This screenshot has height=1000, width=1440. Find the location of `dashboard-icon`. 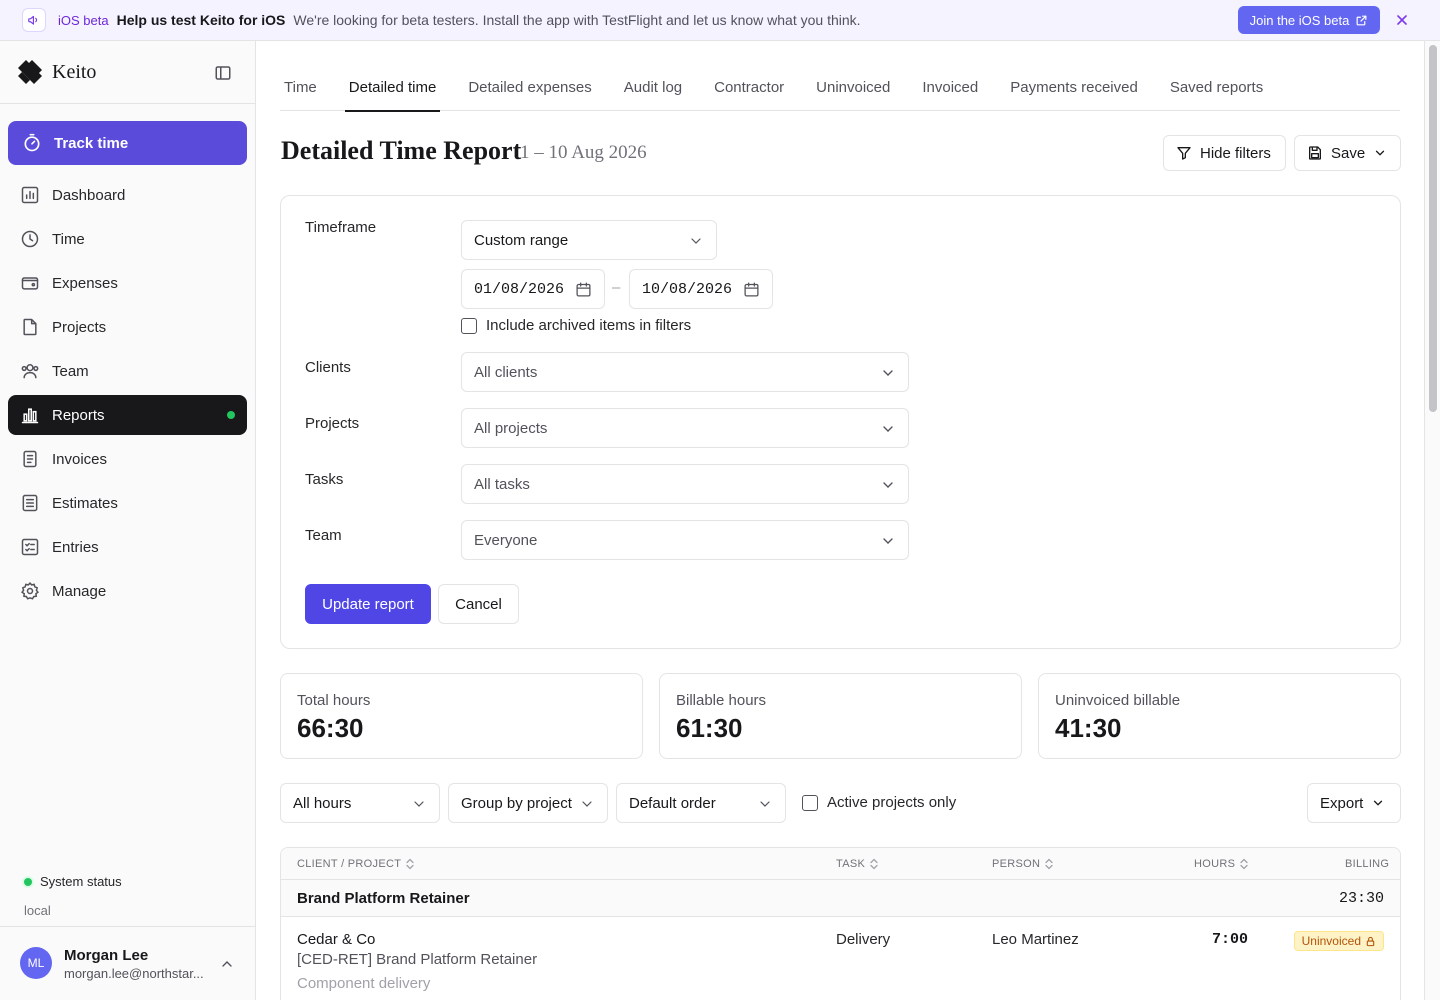

dashboard-icon is located at coordinates (30, 195).